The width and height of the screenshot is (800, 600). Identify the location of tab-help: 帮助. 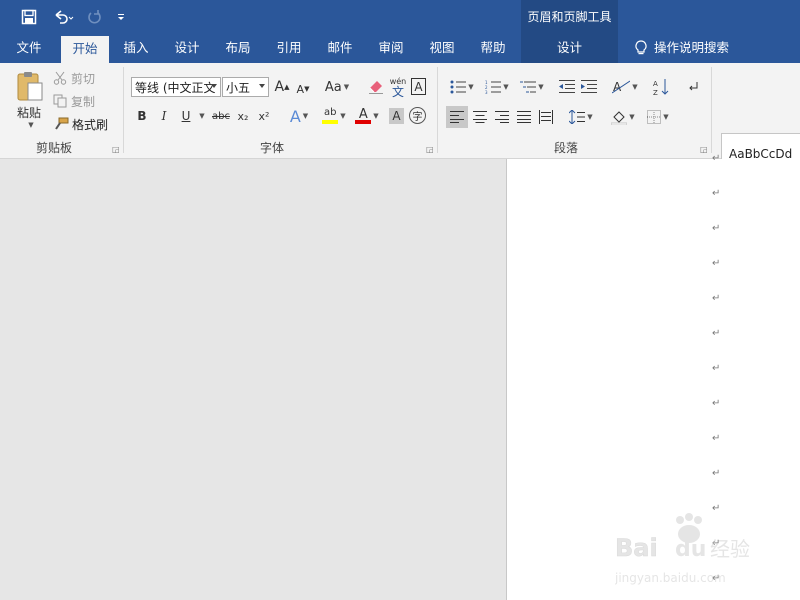
(493, 48).